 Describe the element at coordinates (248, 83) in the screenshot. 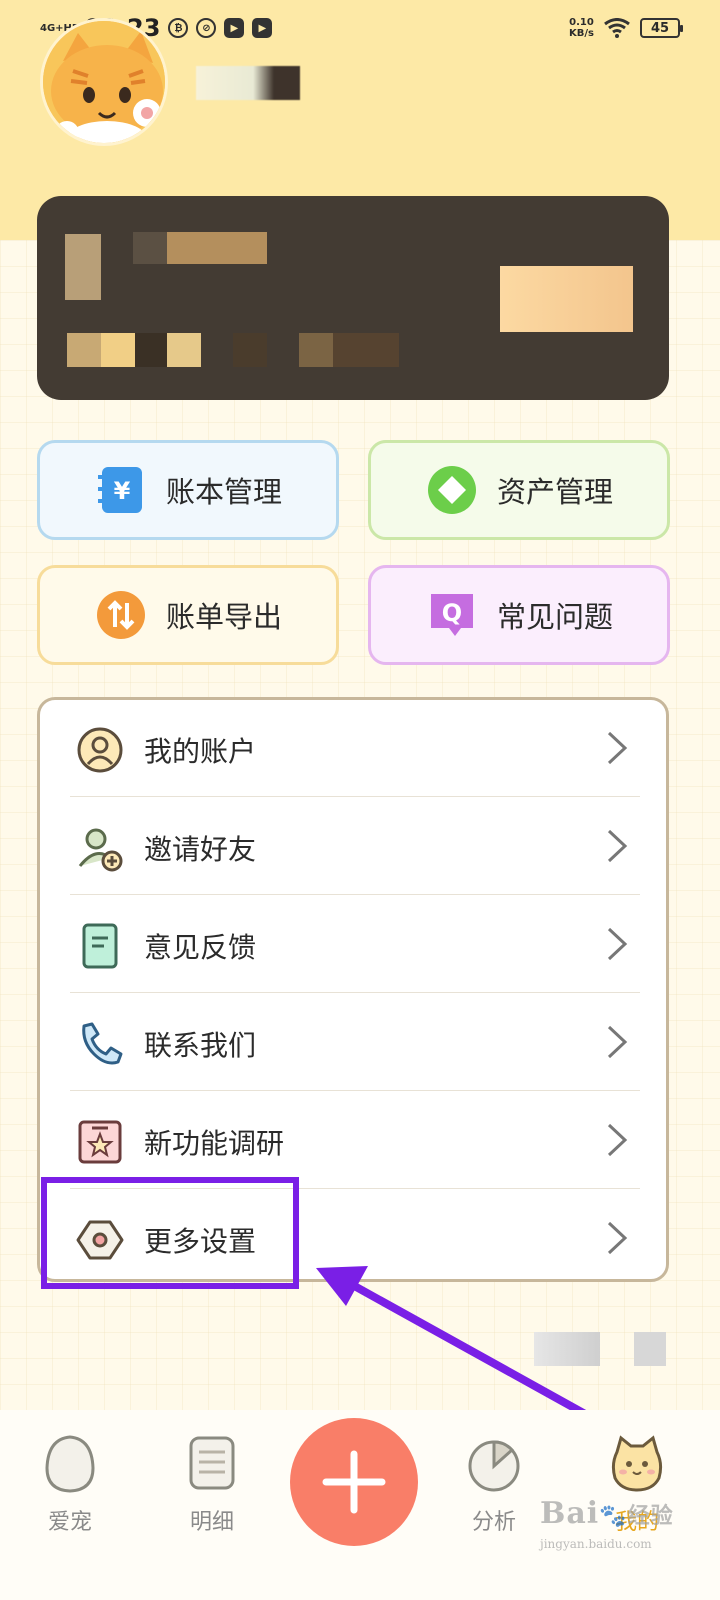

I see `username-redacted` at that location.